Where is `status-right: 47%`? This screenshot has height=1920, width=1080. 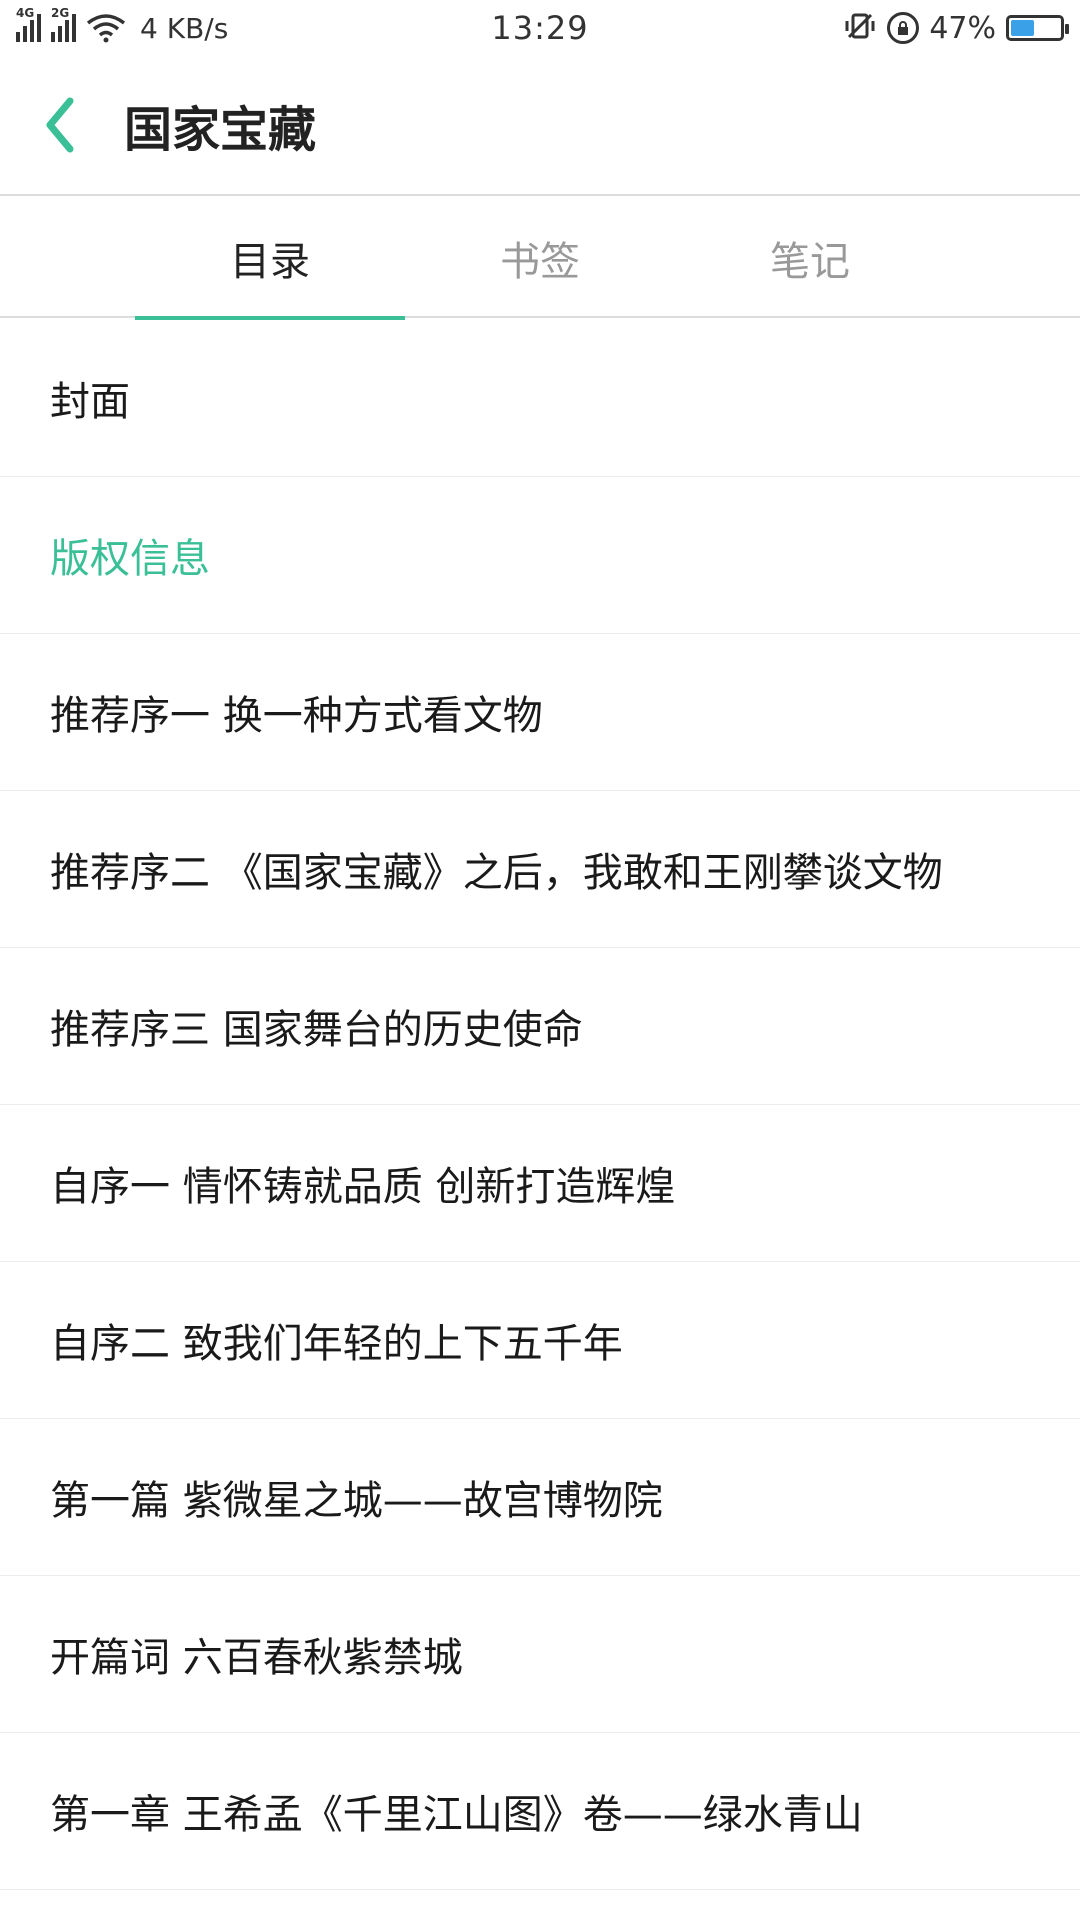 status-right: 47% is located at coordinates (956, 28).